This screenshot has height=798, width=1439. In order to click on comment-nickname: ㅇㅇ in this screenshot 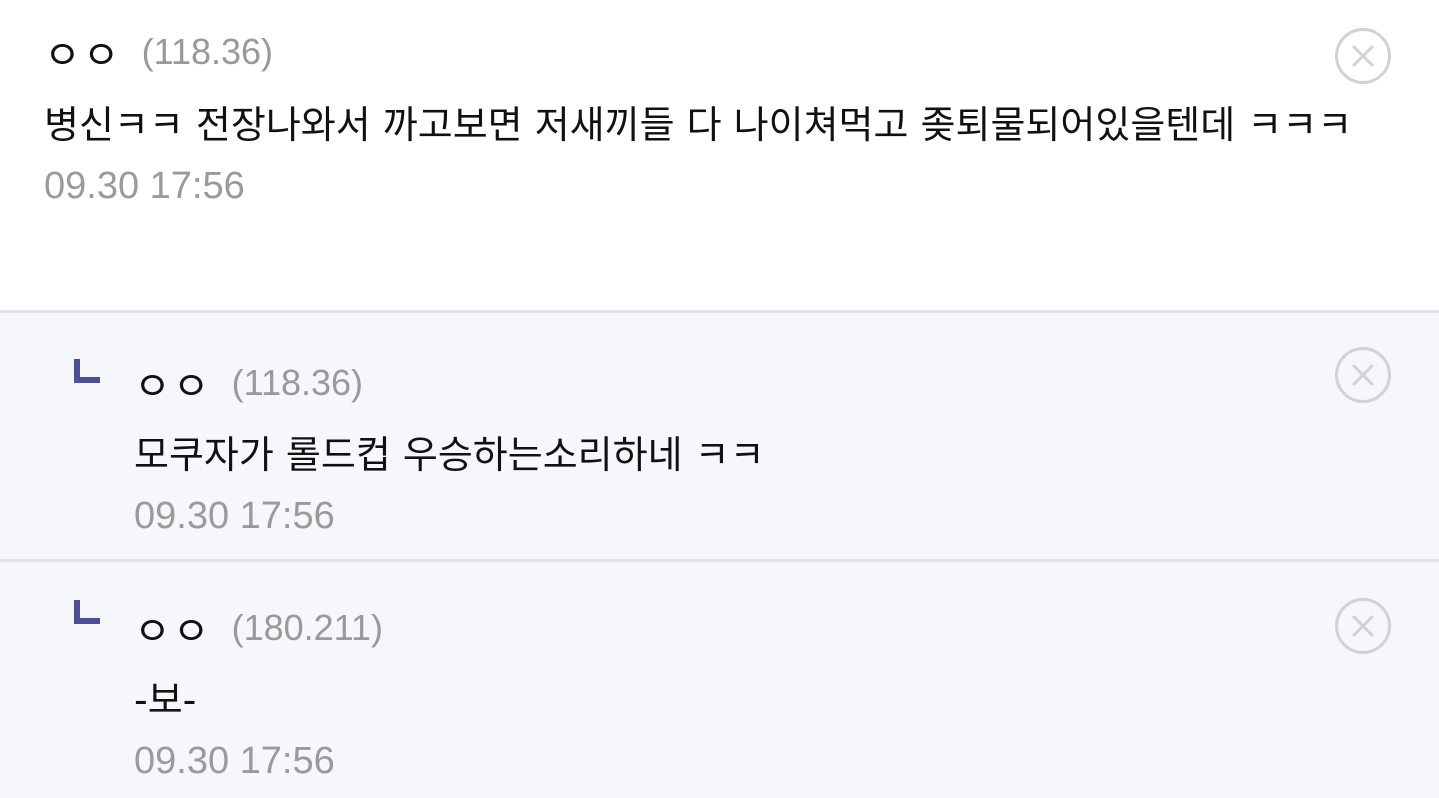, I will do `click(83, 52)`.